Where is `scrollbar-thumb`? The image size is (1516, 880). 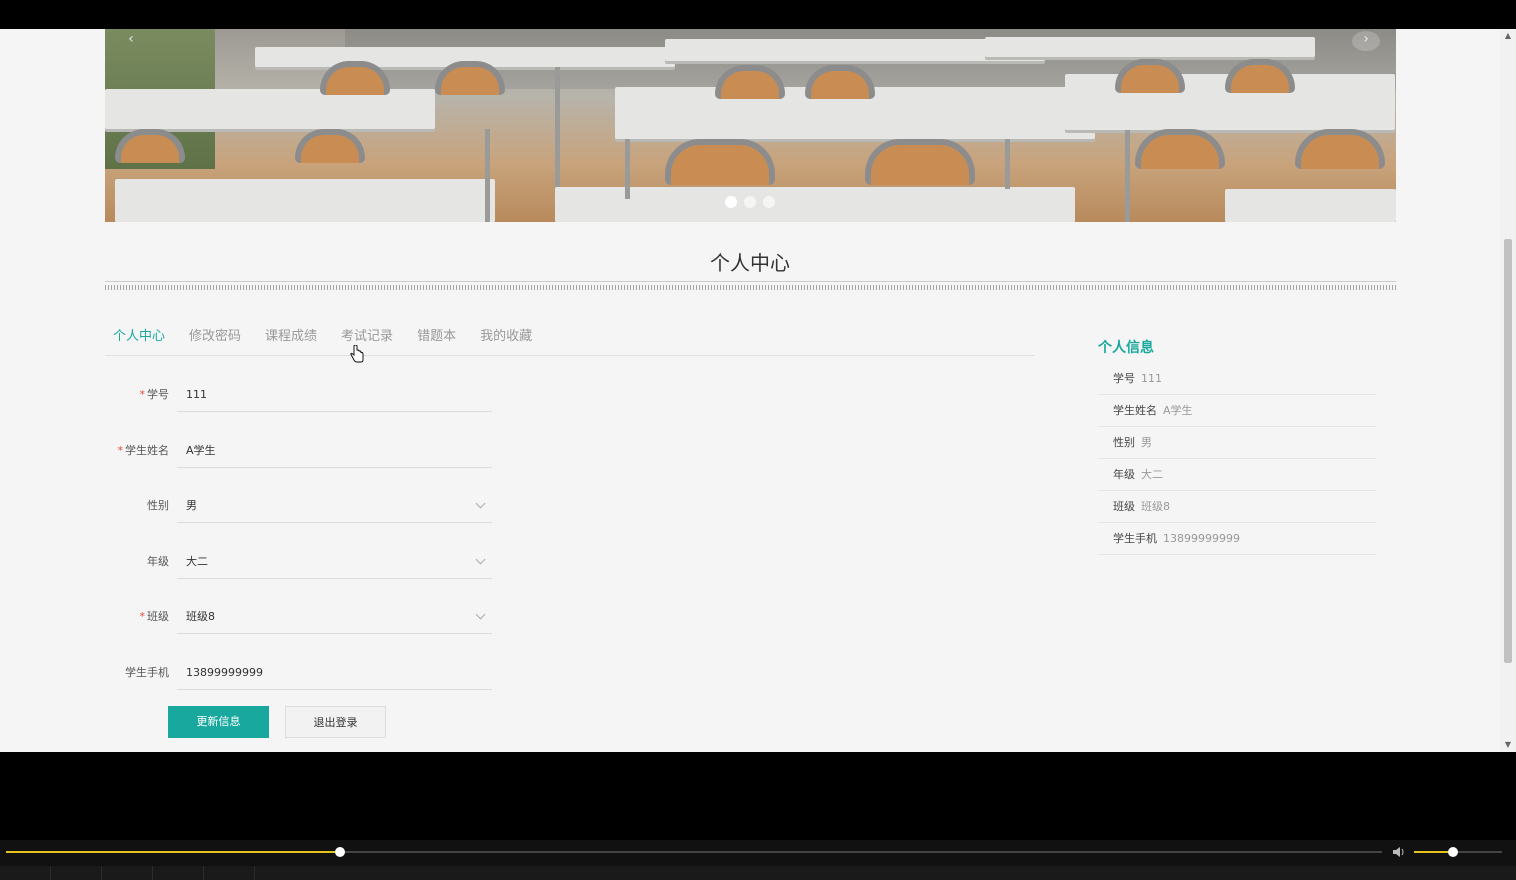 scrollbar-thumb is located at coordinates (1508, 451).